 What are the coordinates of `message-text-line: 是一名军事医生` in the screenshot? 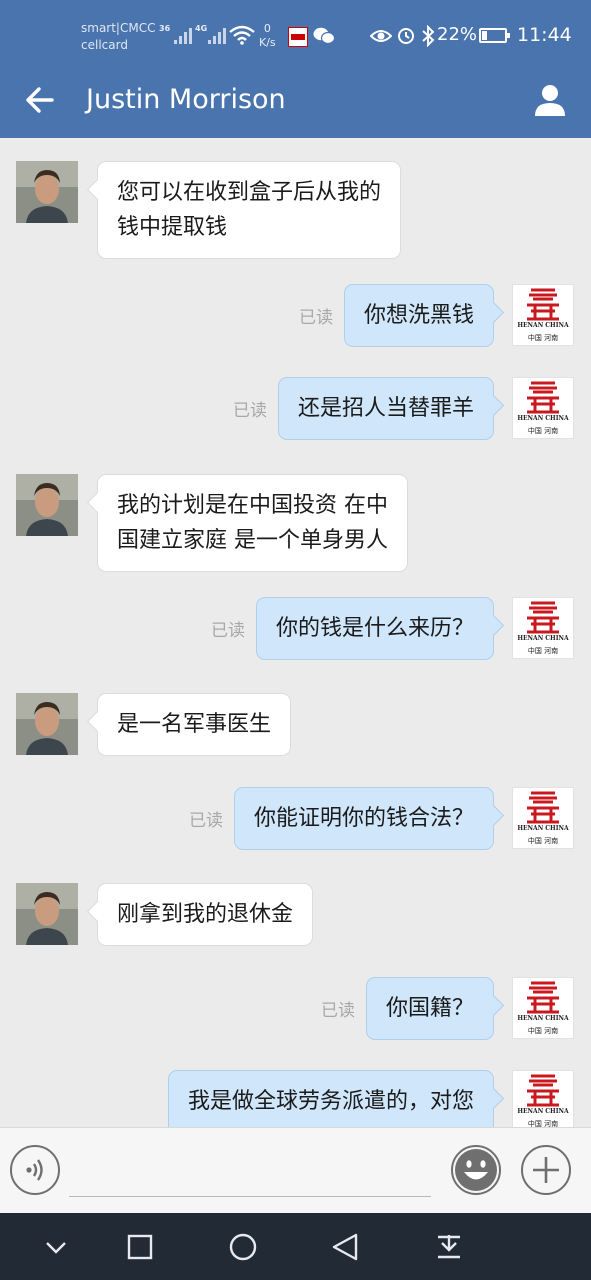 It's located at (194, 724).